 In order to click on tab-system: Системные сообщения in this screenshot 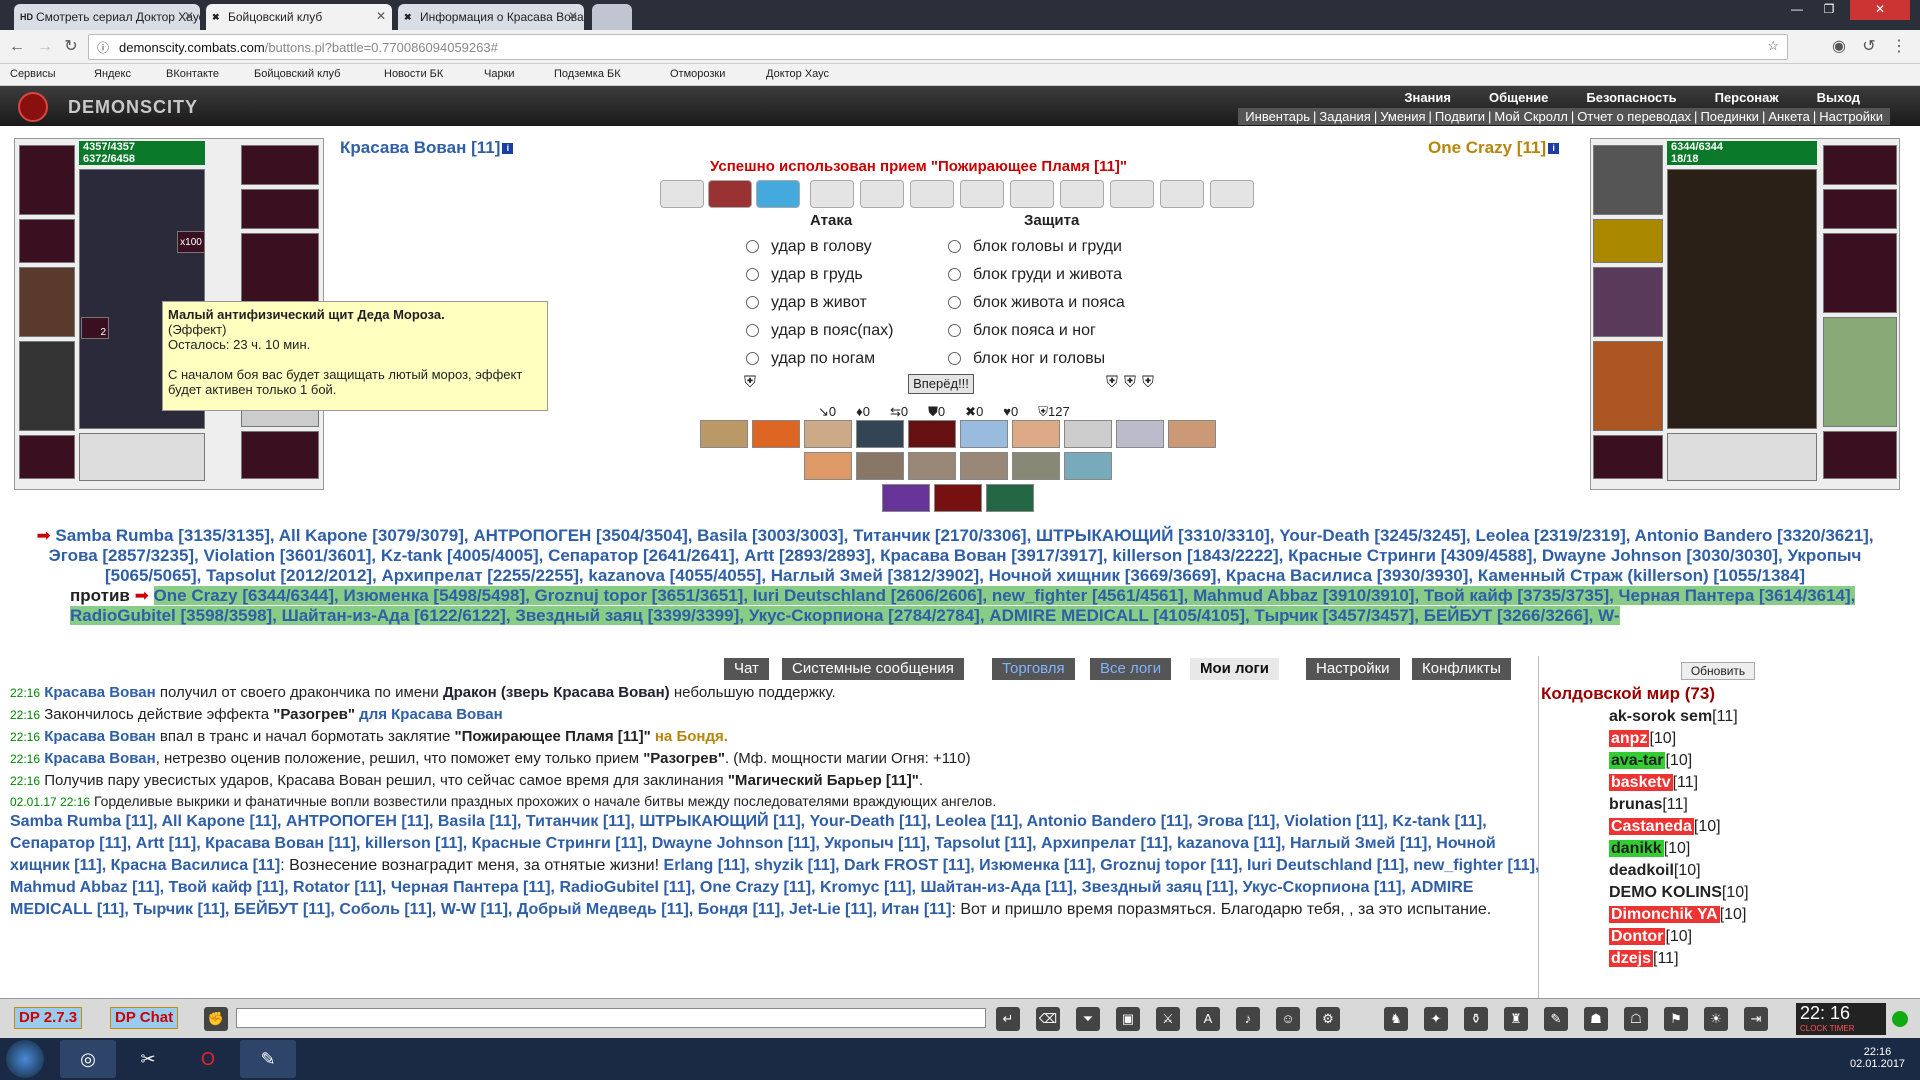, I will do `click(873, 669)`.